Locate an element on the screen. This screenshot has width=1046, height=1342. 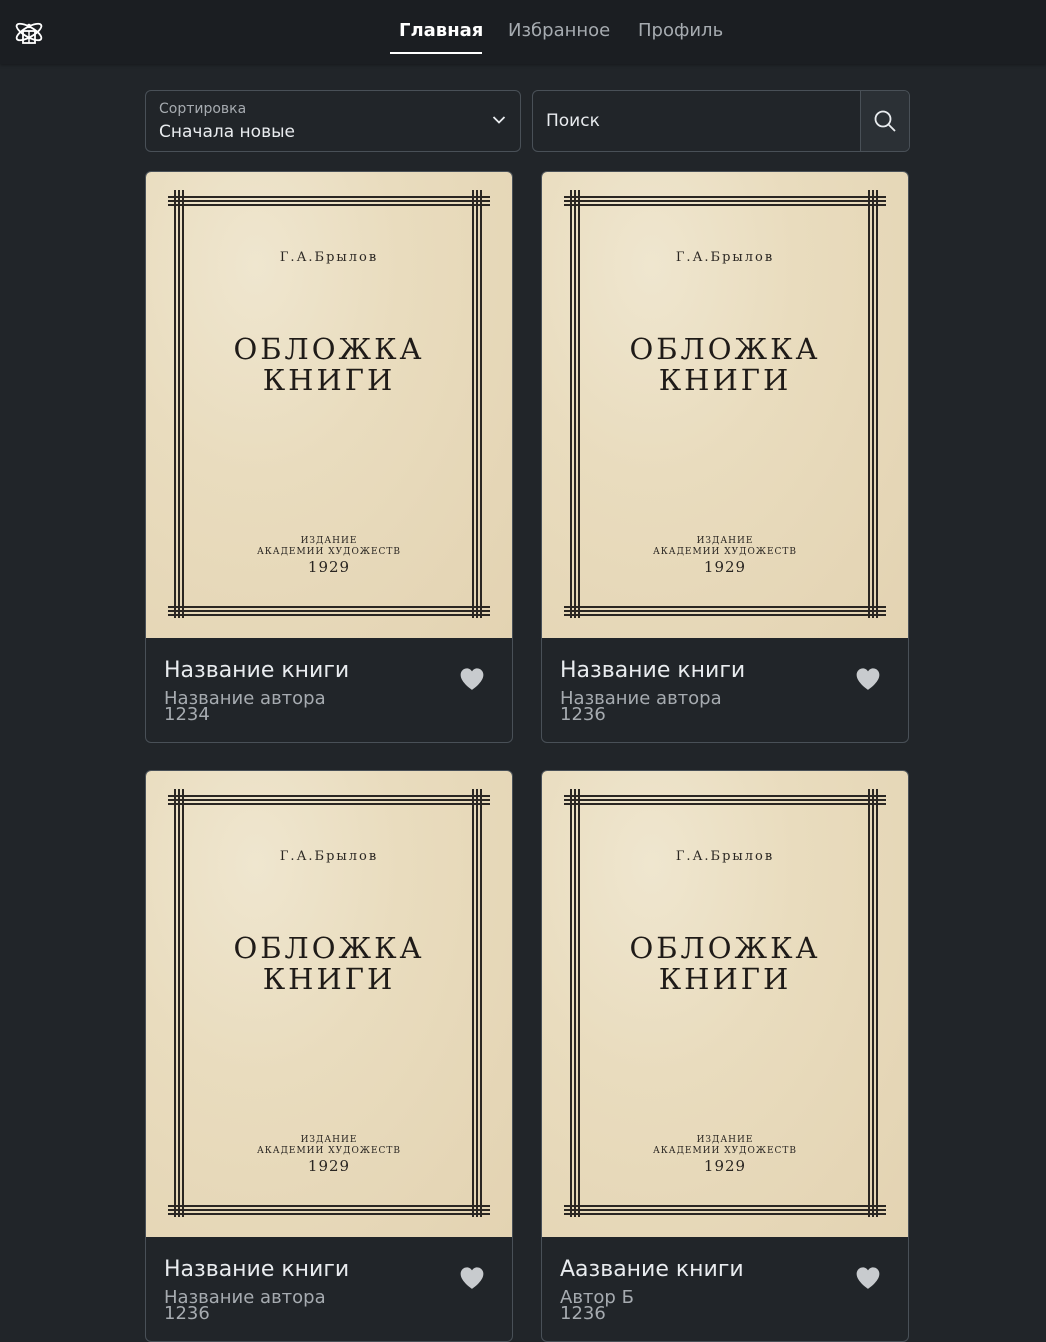
sort-value: Сначала новые is located at coordinates (227, 132).